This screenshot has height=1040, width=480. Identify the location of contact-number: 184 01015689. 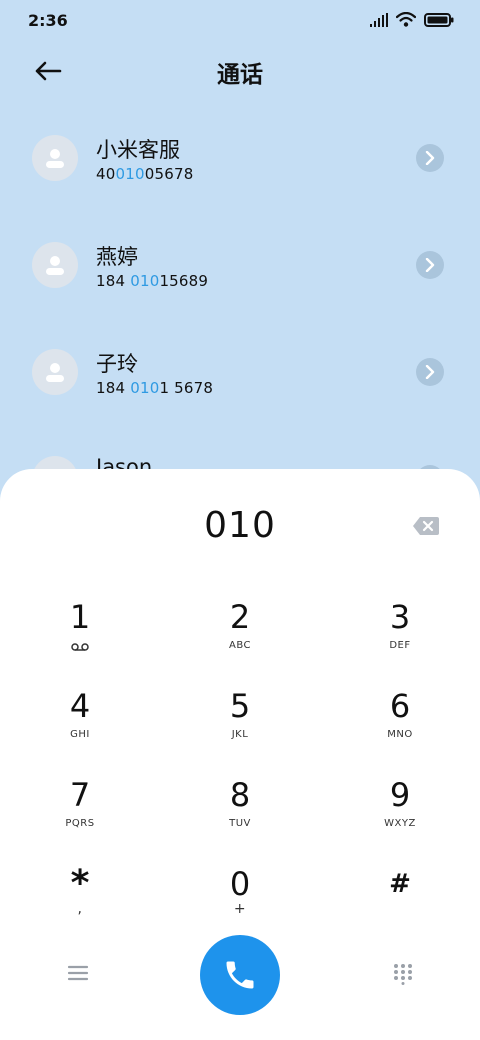
(152, 281).